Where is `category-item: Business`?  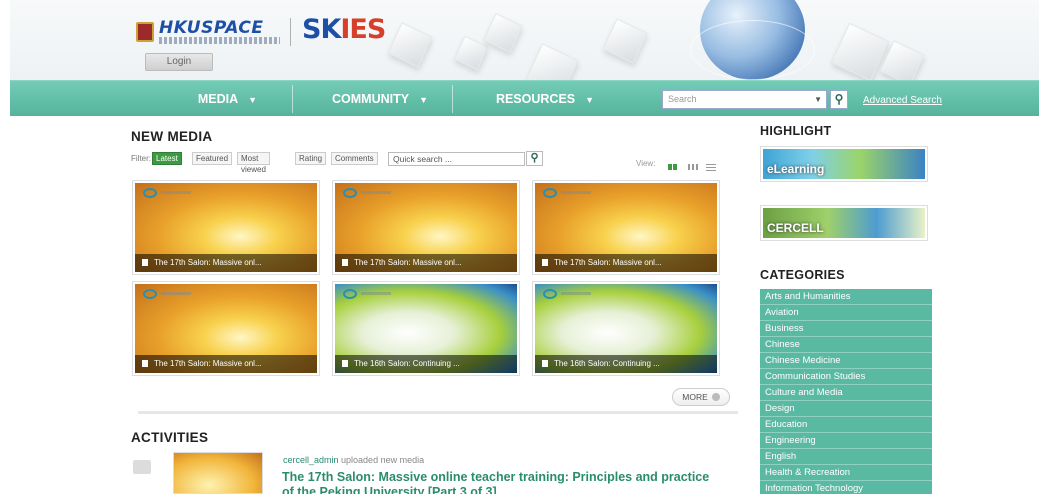
category-item: Business is located at coordinates (846, 329).